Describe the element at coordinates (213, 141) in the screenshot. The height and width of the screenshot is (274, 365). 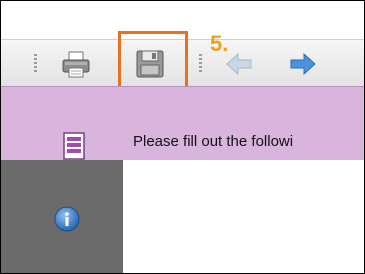
I see `banner-text: Please fill out the followi` at that location.